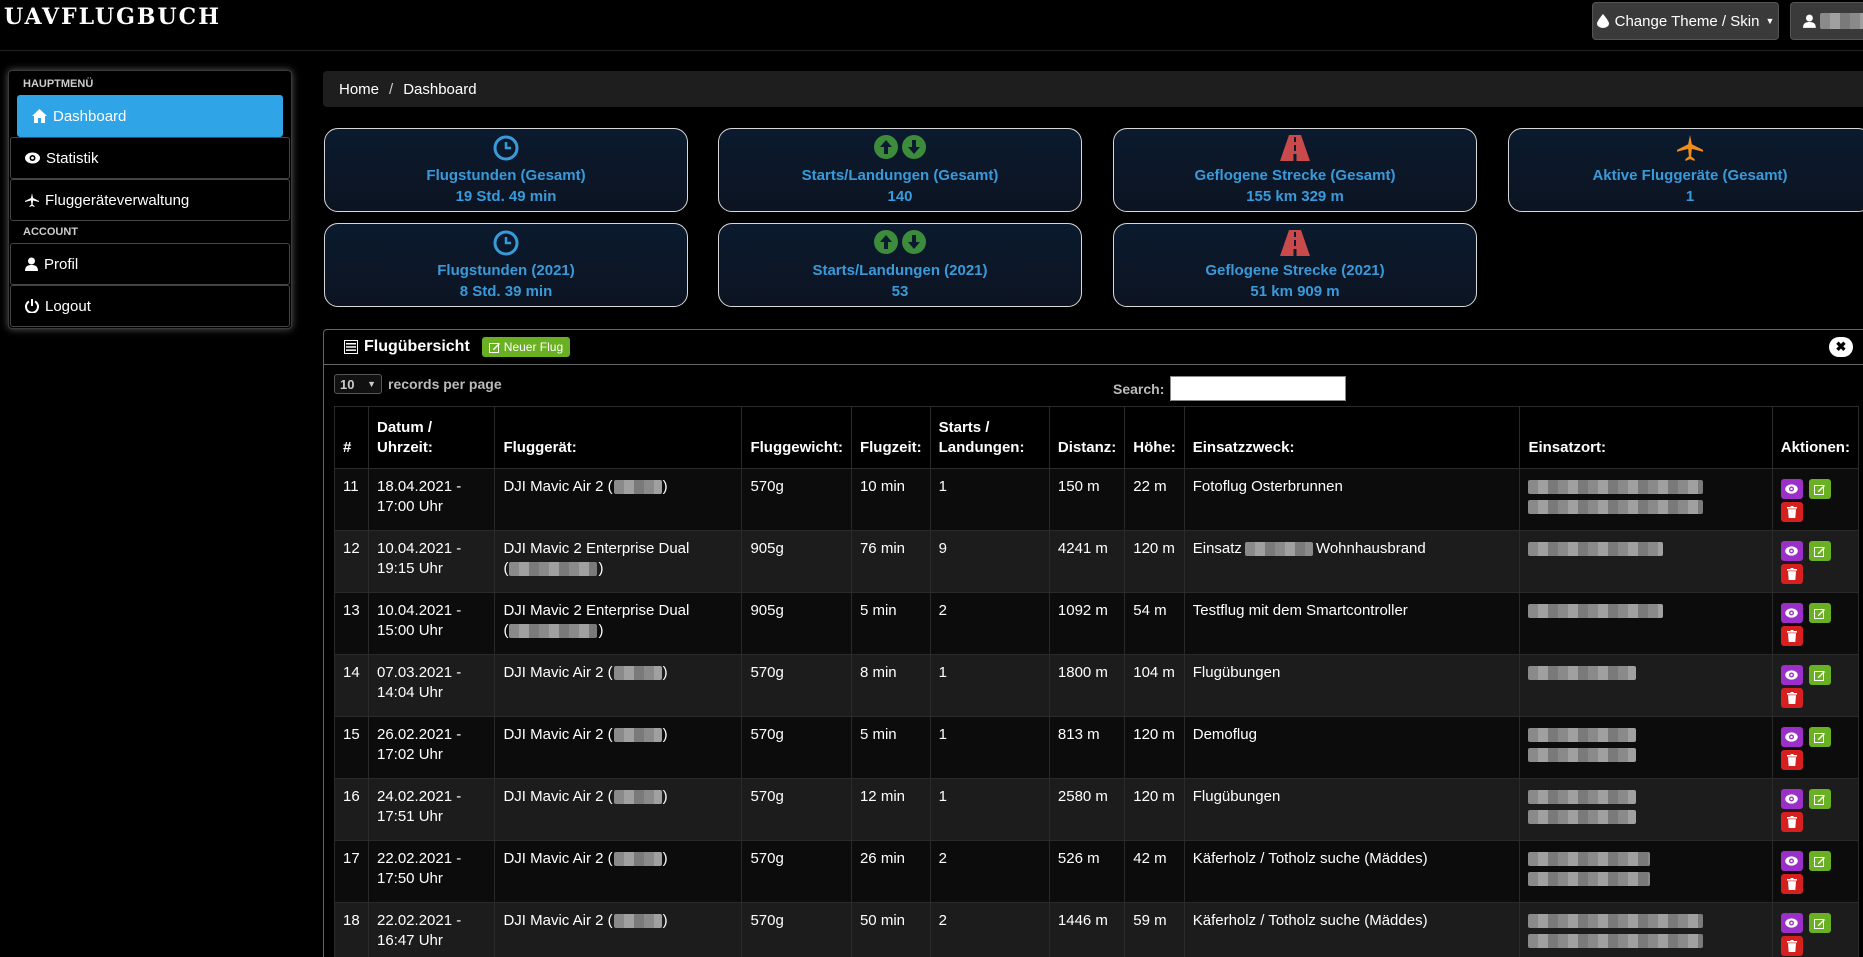 This screenshot has width=1863, height=957. What do you see at coordinates (90, 116) in the screenshot?
I see `sidebar-item-label: Dashboard` at bounding box center [90, 116].